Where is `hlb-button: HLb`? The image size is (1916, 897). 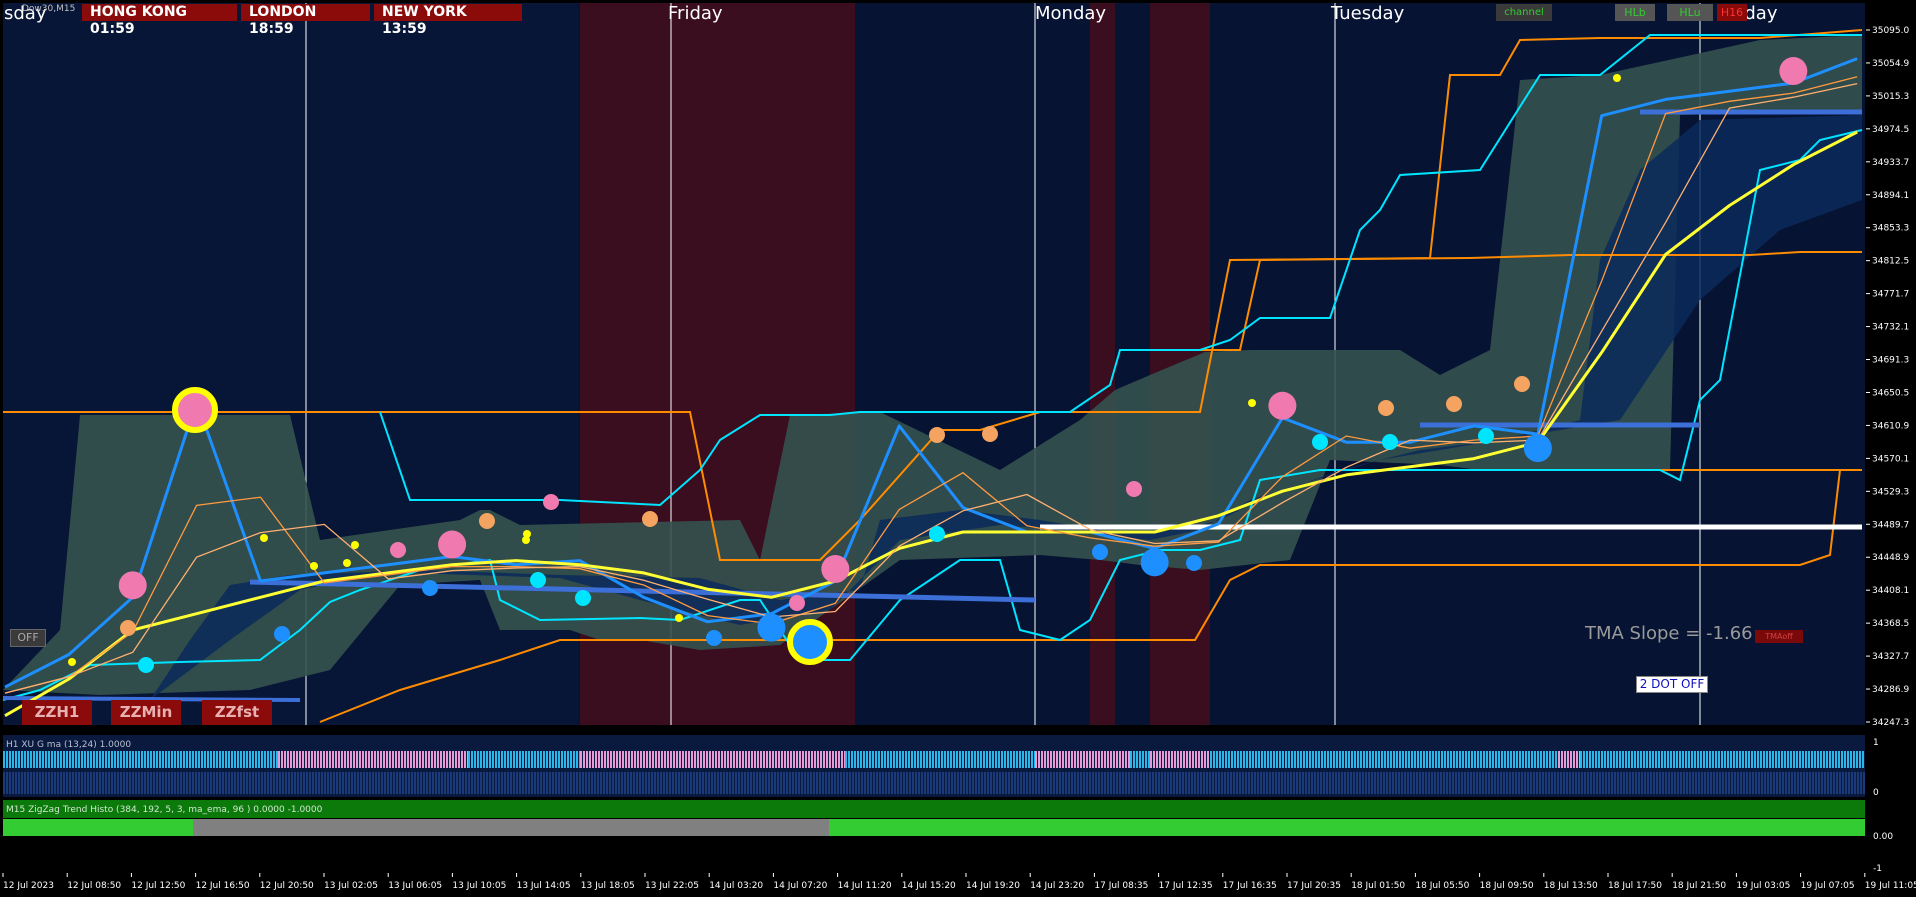 hlb-button: HLb is located at coordinates (1635, 12).